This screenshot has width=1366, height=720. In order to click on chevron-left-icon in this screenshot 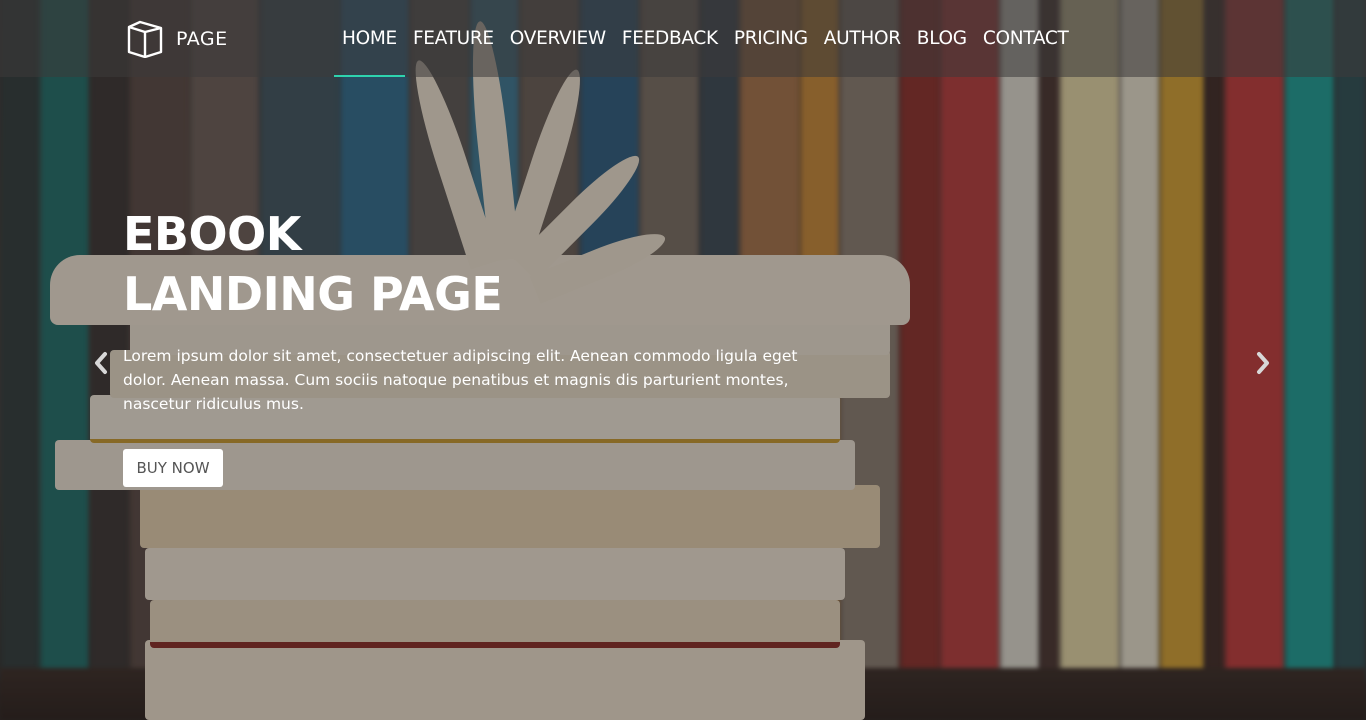, I will do `click(101, 363)`.